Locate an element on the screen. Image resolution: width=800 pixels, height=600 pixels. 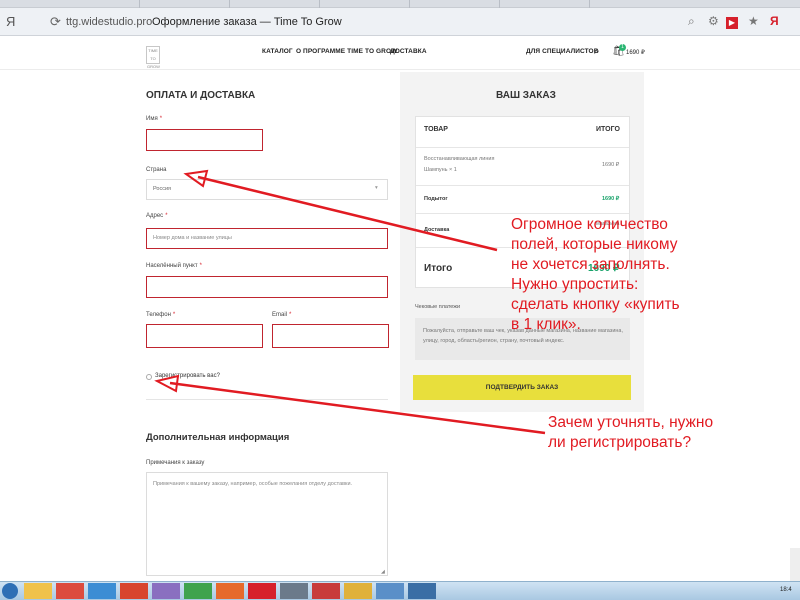
address-label: Адрес * is located at coordinates (157, 216).